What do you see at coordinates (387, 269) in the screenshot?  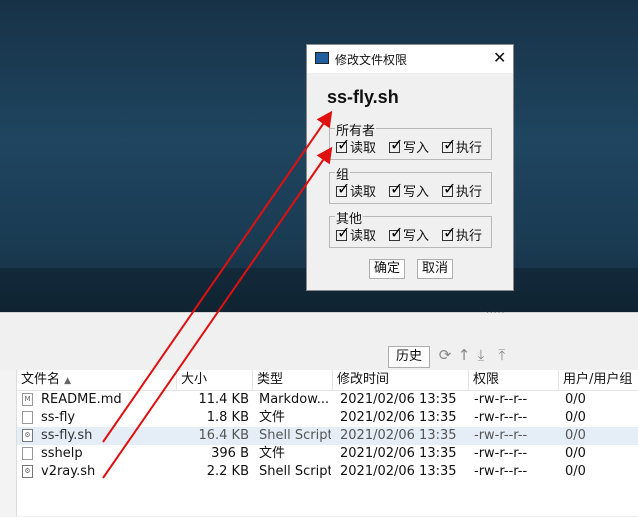 I see `ok-button: 确定` at bounding box center [387, 269].